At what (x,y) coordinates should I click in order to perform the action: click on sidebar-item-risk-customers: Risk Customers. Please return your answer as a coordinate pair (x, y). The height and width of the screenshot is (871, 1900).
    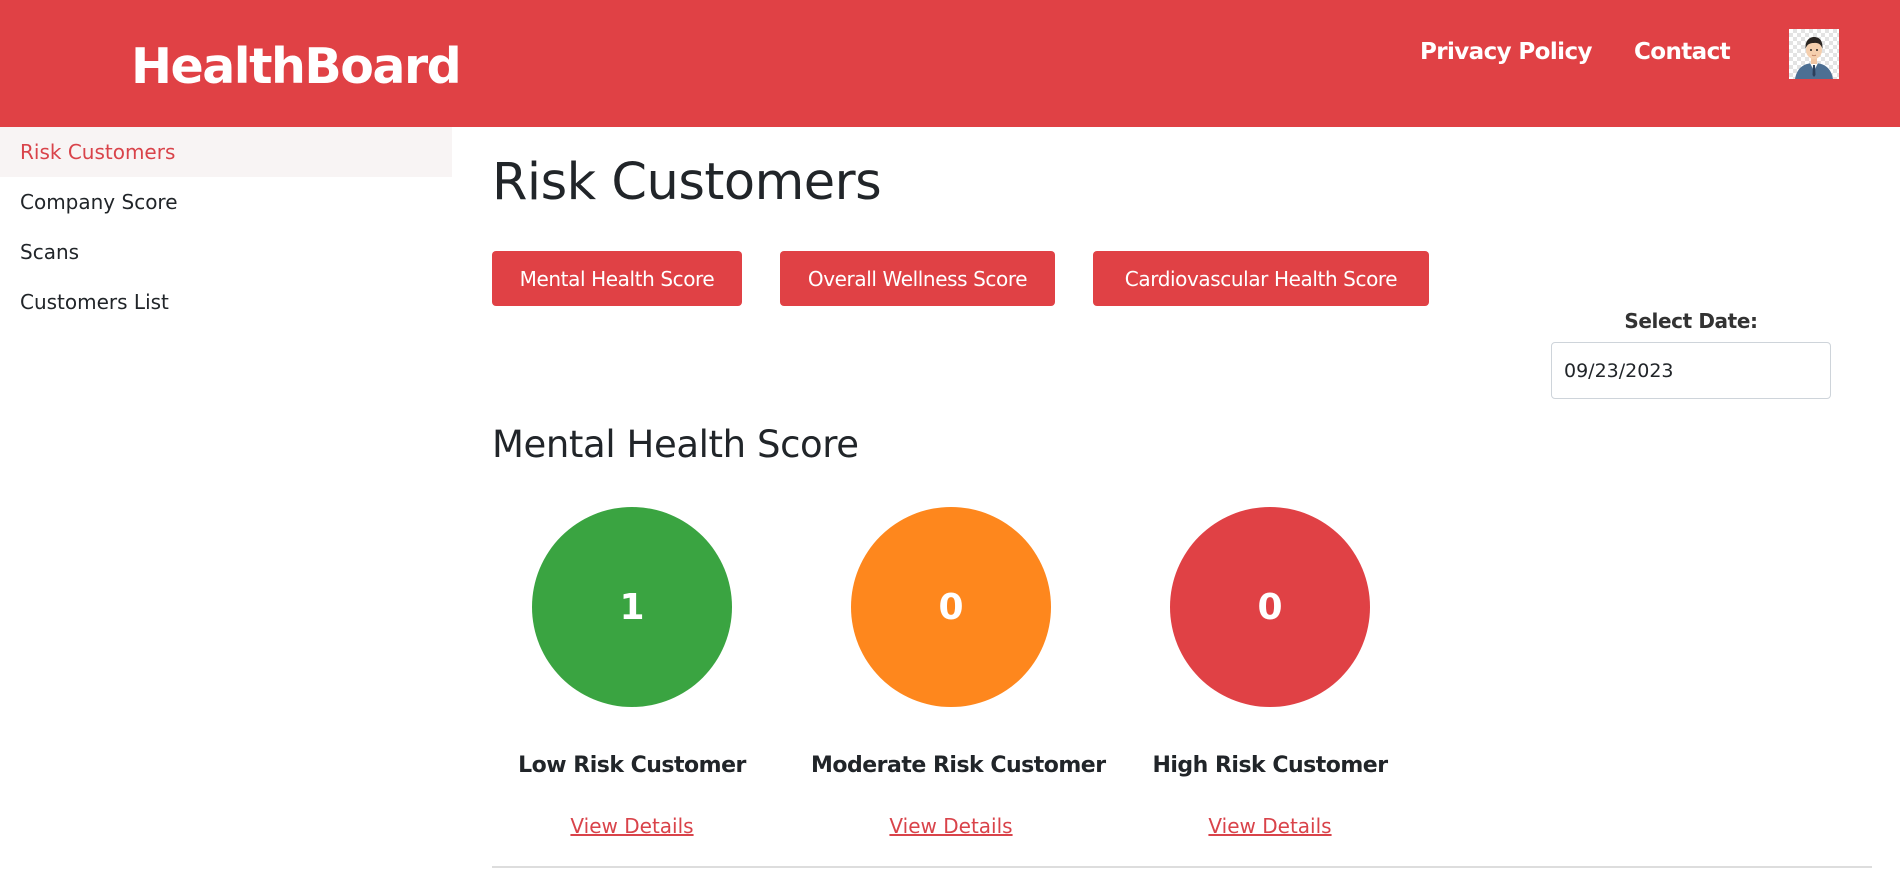
    Looking at the image, I should click on (226, 152).